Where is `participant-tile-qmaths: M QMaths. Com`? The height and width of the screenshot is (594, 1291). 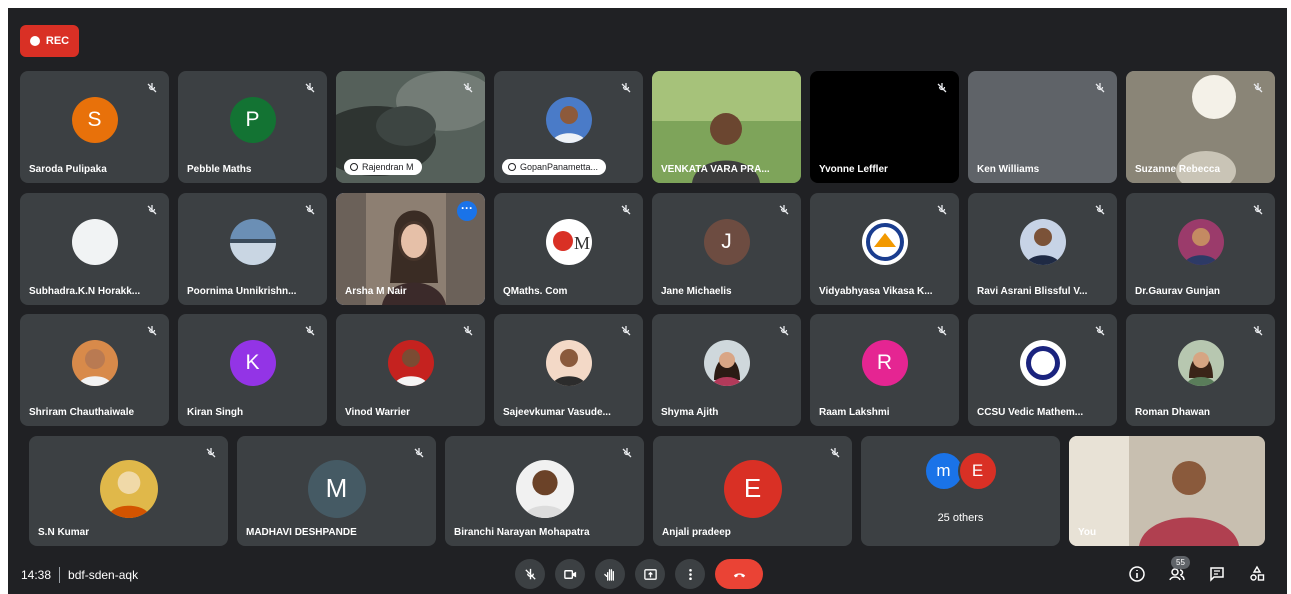 participant-tile-qmaths: M QMaths. Com is located at coordinates (568, 249).